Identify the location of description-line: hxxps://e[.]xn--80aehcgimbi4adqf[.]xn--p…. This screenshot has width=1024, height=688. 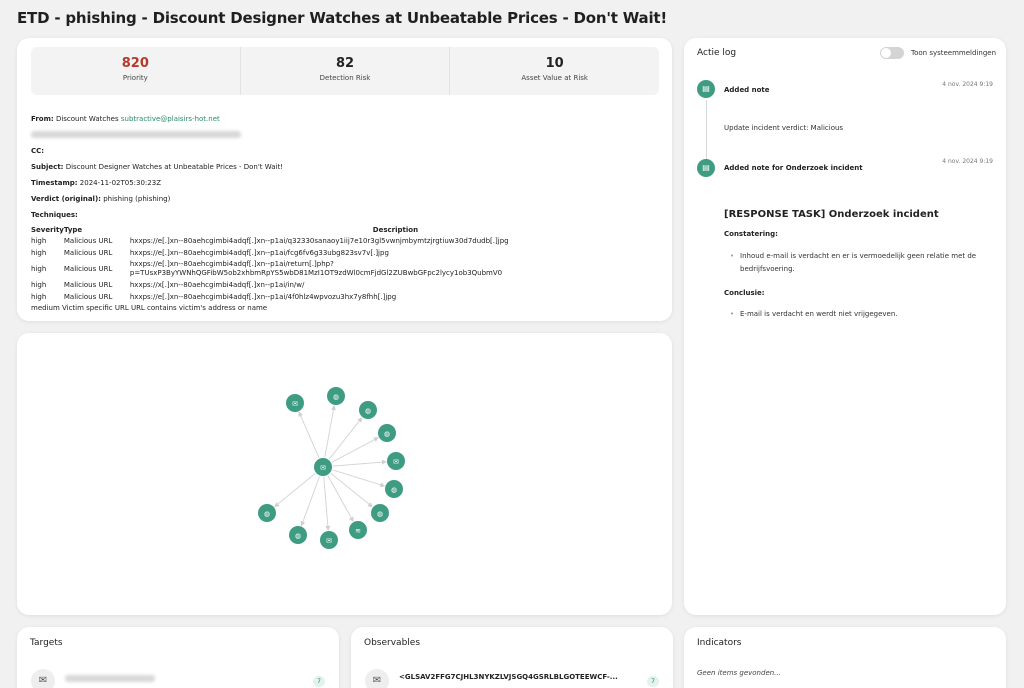
(231, 264).